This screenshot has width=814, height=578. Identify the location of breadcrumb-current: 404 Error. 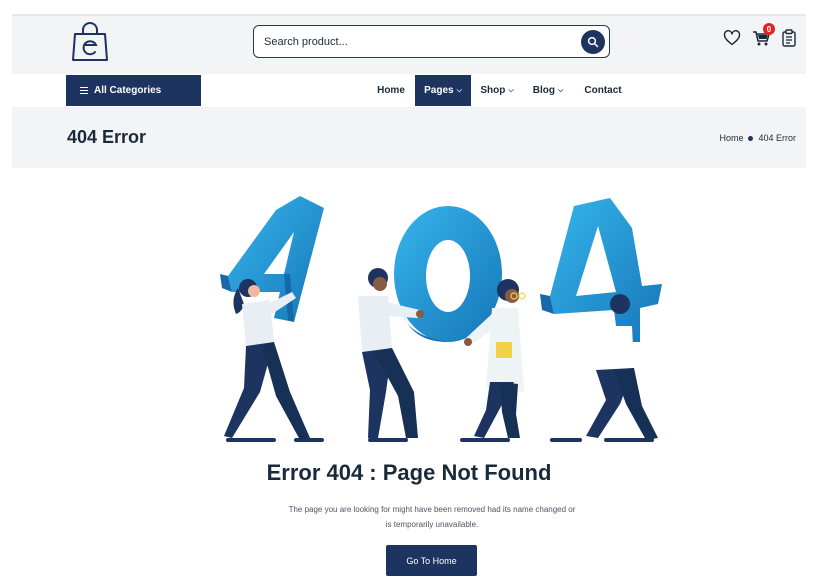
(777, 138).